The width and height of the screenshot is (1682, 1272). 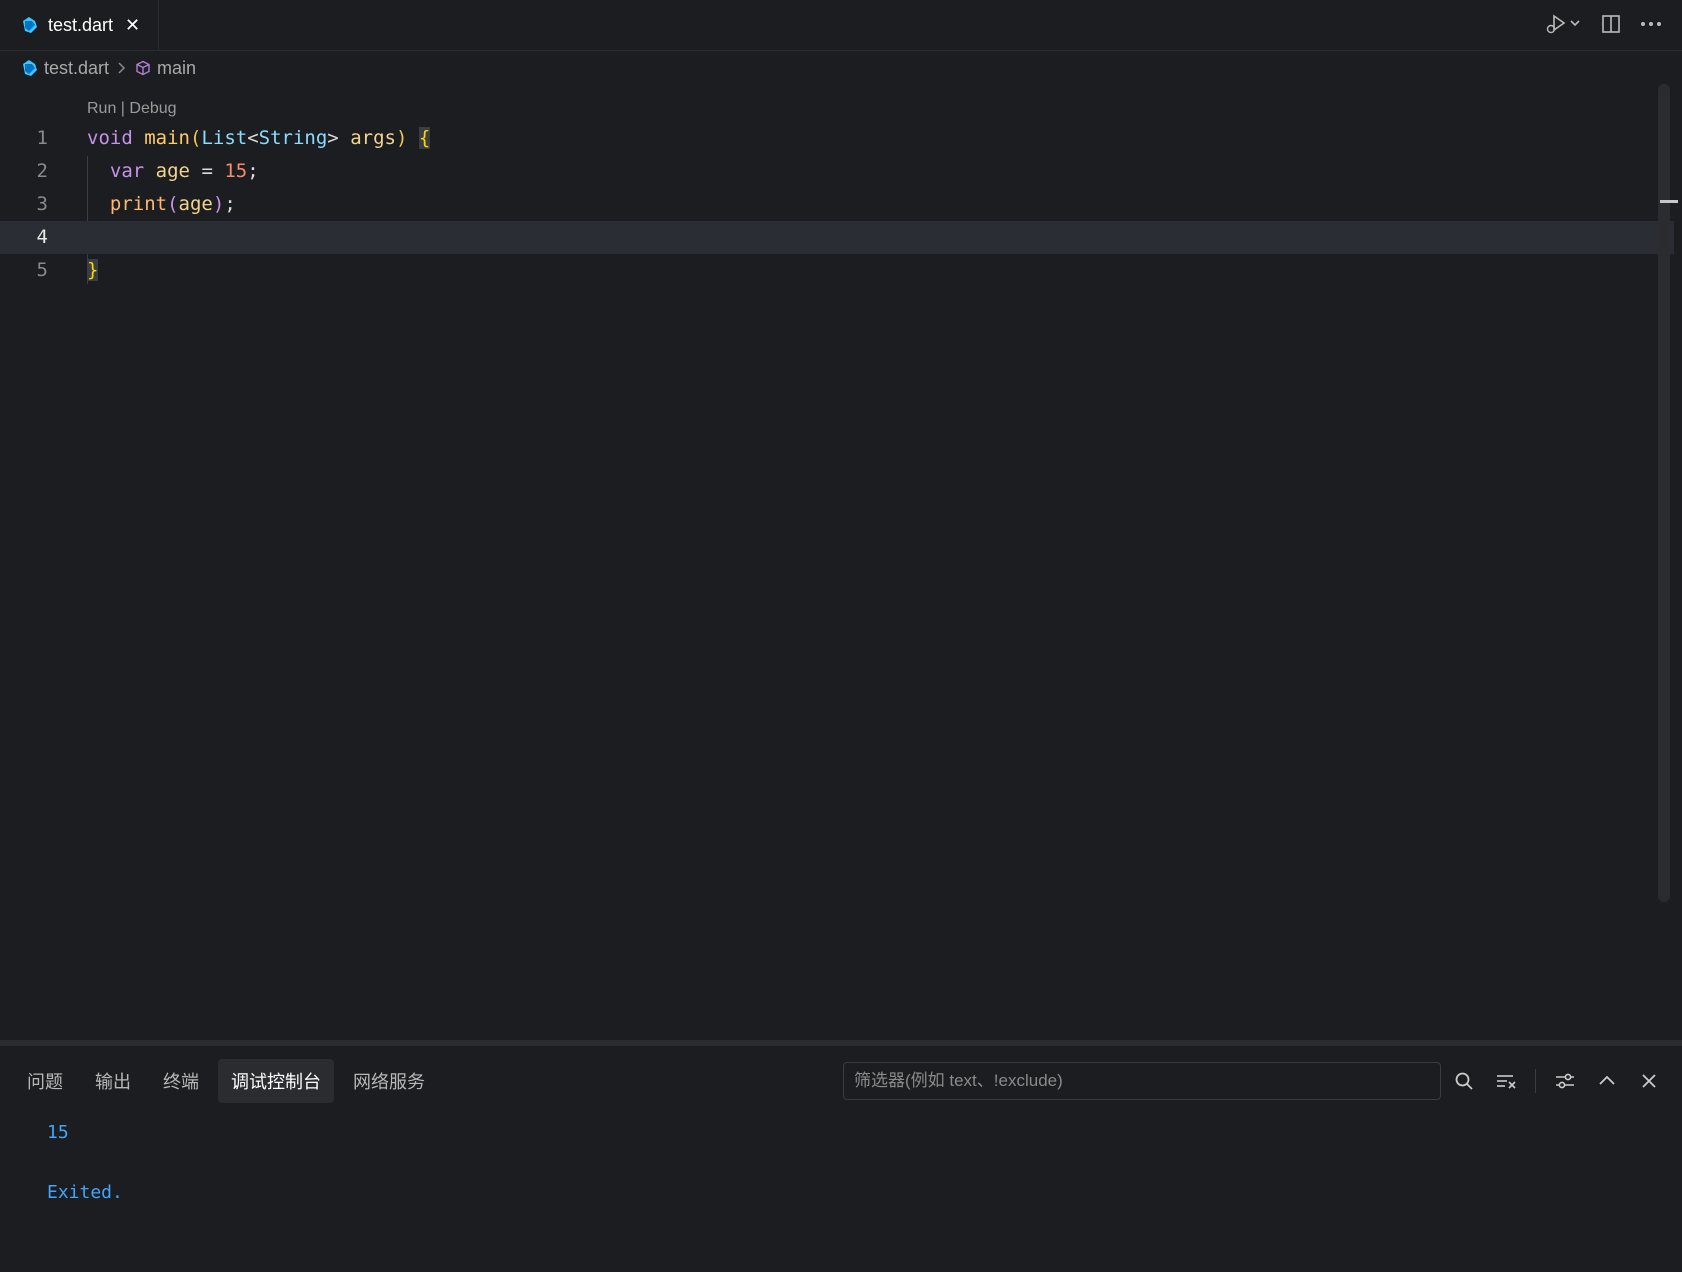 I want to click on editor-scrollbar, so click(x=1664, y=493).